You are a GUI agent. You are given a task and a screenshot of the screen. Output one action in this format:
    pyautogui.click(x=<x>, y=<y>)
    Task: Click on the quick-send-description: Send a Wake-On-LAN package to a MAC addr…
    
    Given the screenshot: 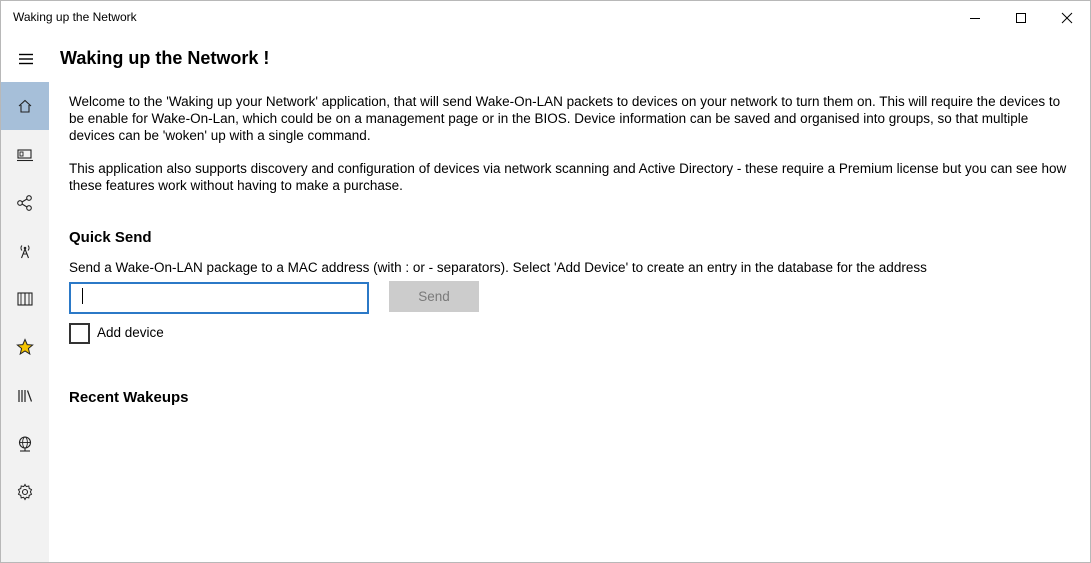 What is the action you would take?
    pyautogui.click(x=498, y=267)
    